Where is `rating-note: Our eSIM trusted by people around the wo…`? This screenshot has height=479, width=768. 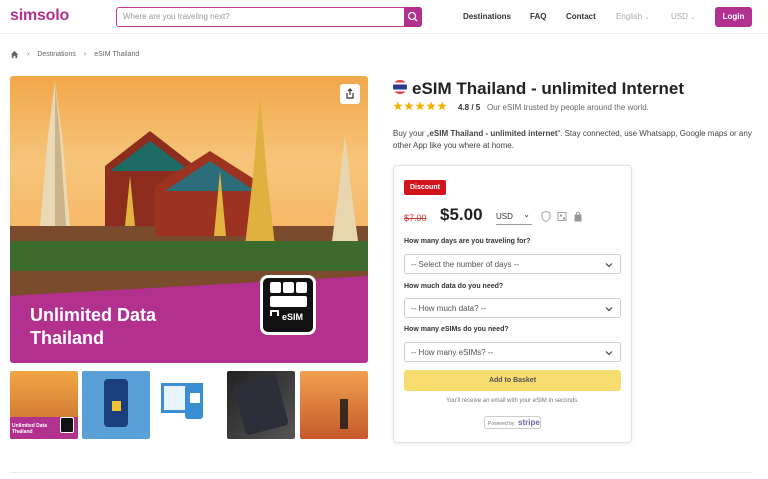 rating-note: Our eSIM trusted by people around the wo… is located at coordinates (568, 107).